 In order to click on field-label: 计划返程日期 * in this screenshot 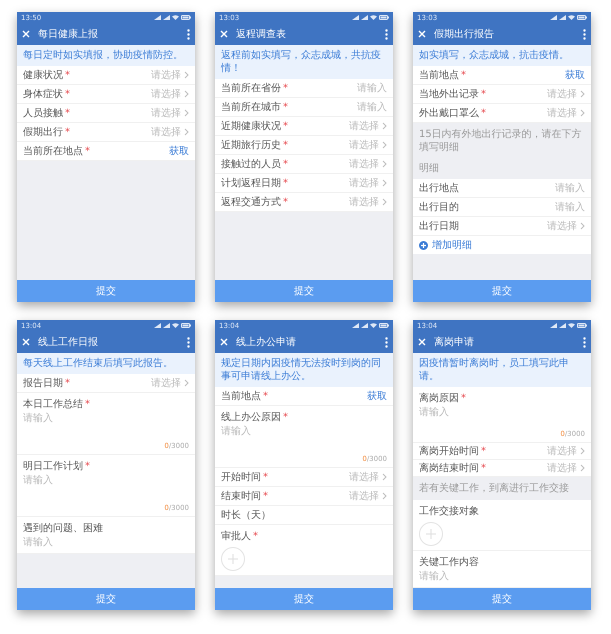, I will do `click(254, 183)`.